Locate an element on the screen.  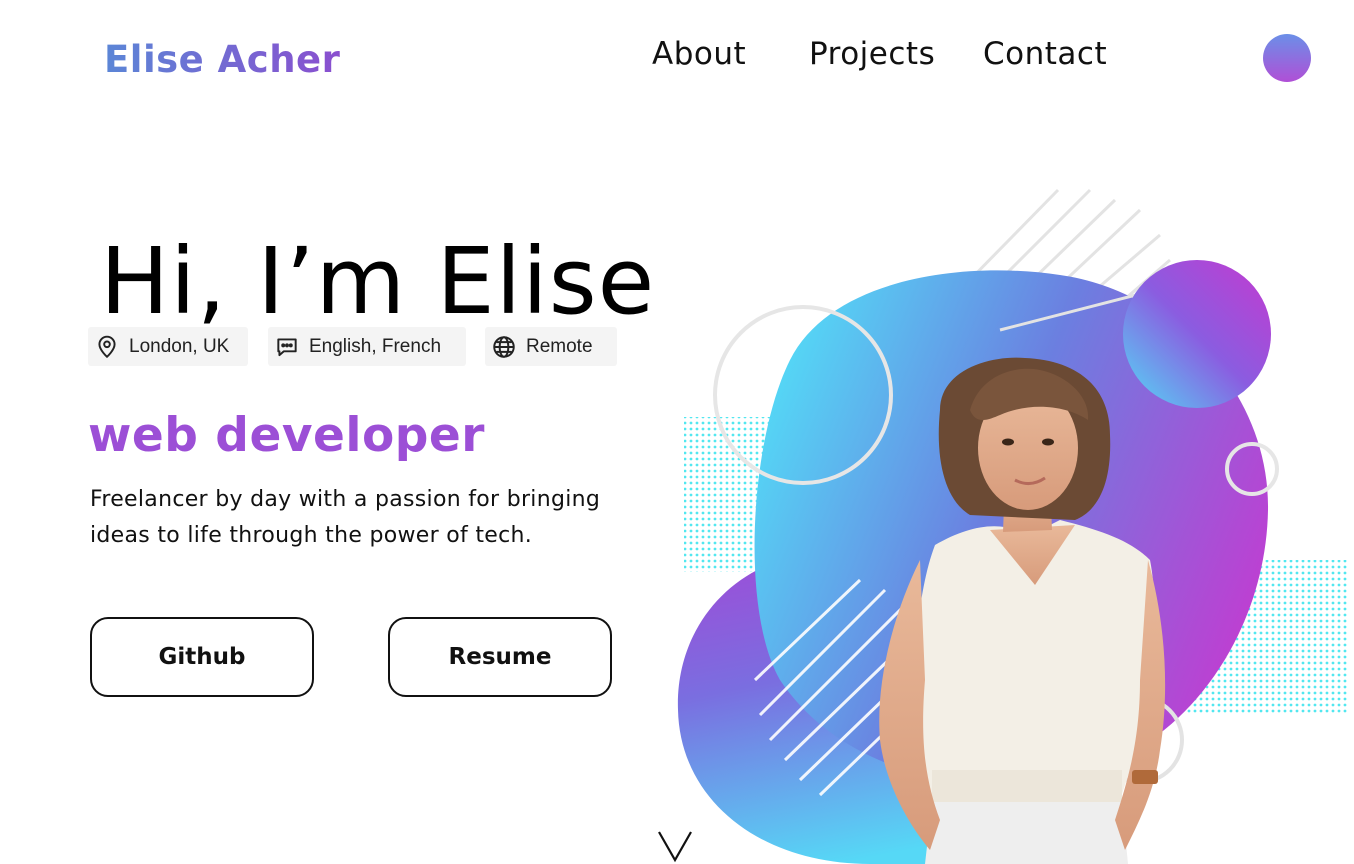
theme-toggle-button is located at coordinates (1287, 58).